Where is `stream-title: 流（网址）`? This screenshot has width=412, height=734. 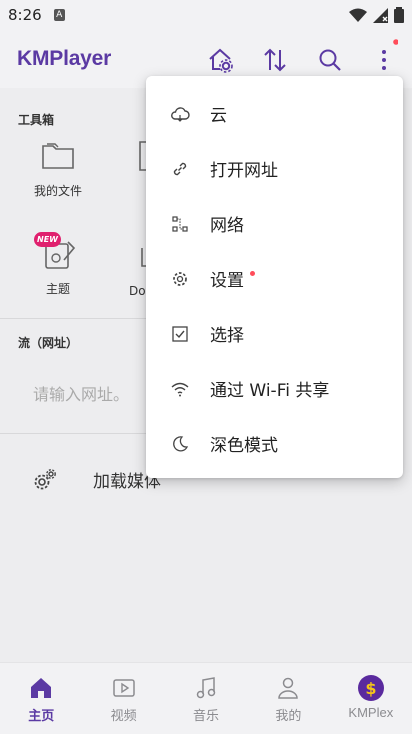 stream-title: 流（网址） is located at coordinates (48, 343).